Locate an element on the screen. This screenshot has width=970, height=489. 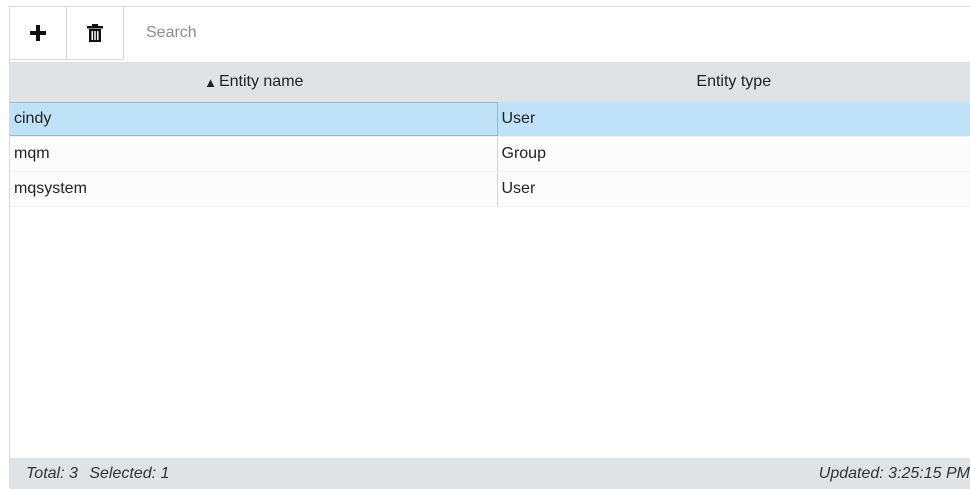
add-button is located at coordinates (38, 33).